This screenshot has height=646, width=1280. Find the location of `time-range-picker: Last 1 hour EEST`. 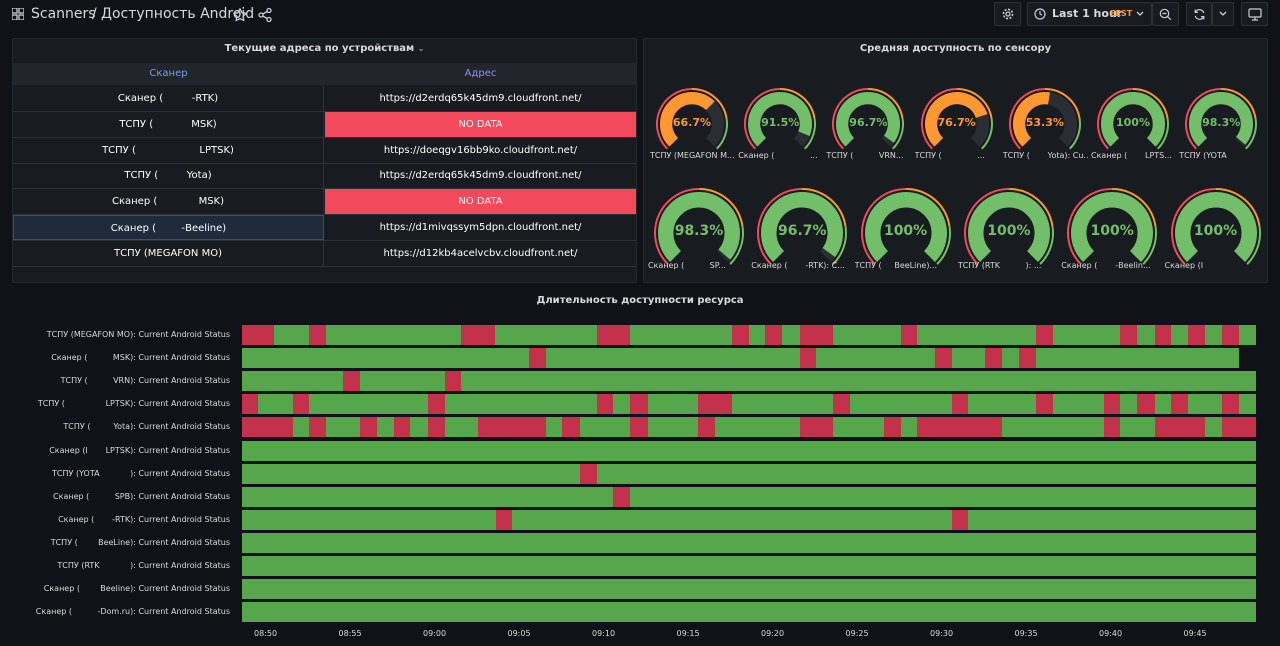

time-range-picker: Last 1 hour EEST is located at coordinates (1089, 14).